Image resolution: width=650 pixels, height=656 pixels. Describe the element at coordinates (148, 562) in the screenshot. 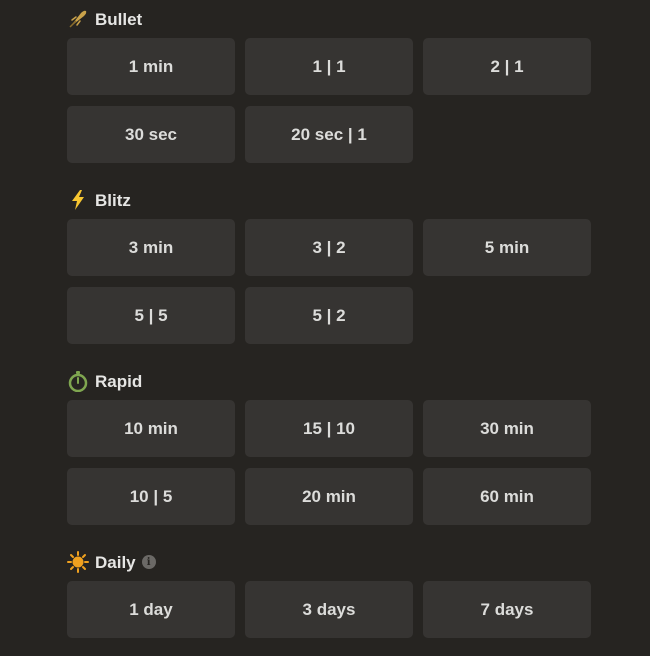

I see `info-icon: i` at that location.